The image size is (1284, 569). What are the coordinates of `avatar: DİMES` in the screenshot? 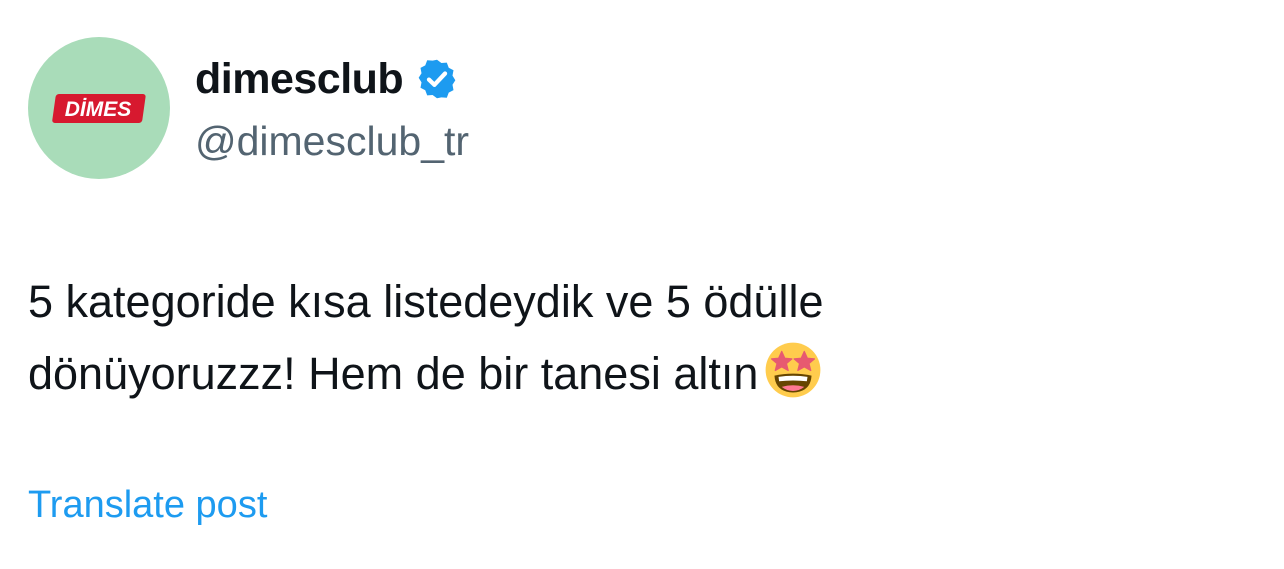 It's located at (99, 108).